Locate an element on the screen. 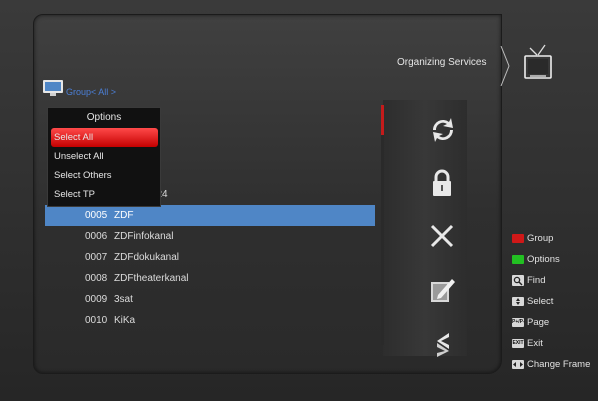  channel-name: ZDFinfokanal is located at coordinates (144, 236).